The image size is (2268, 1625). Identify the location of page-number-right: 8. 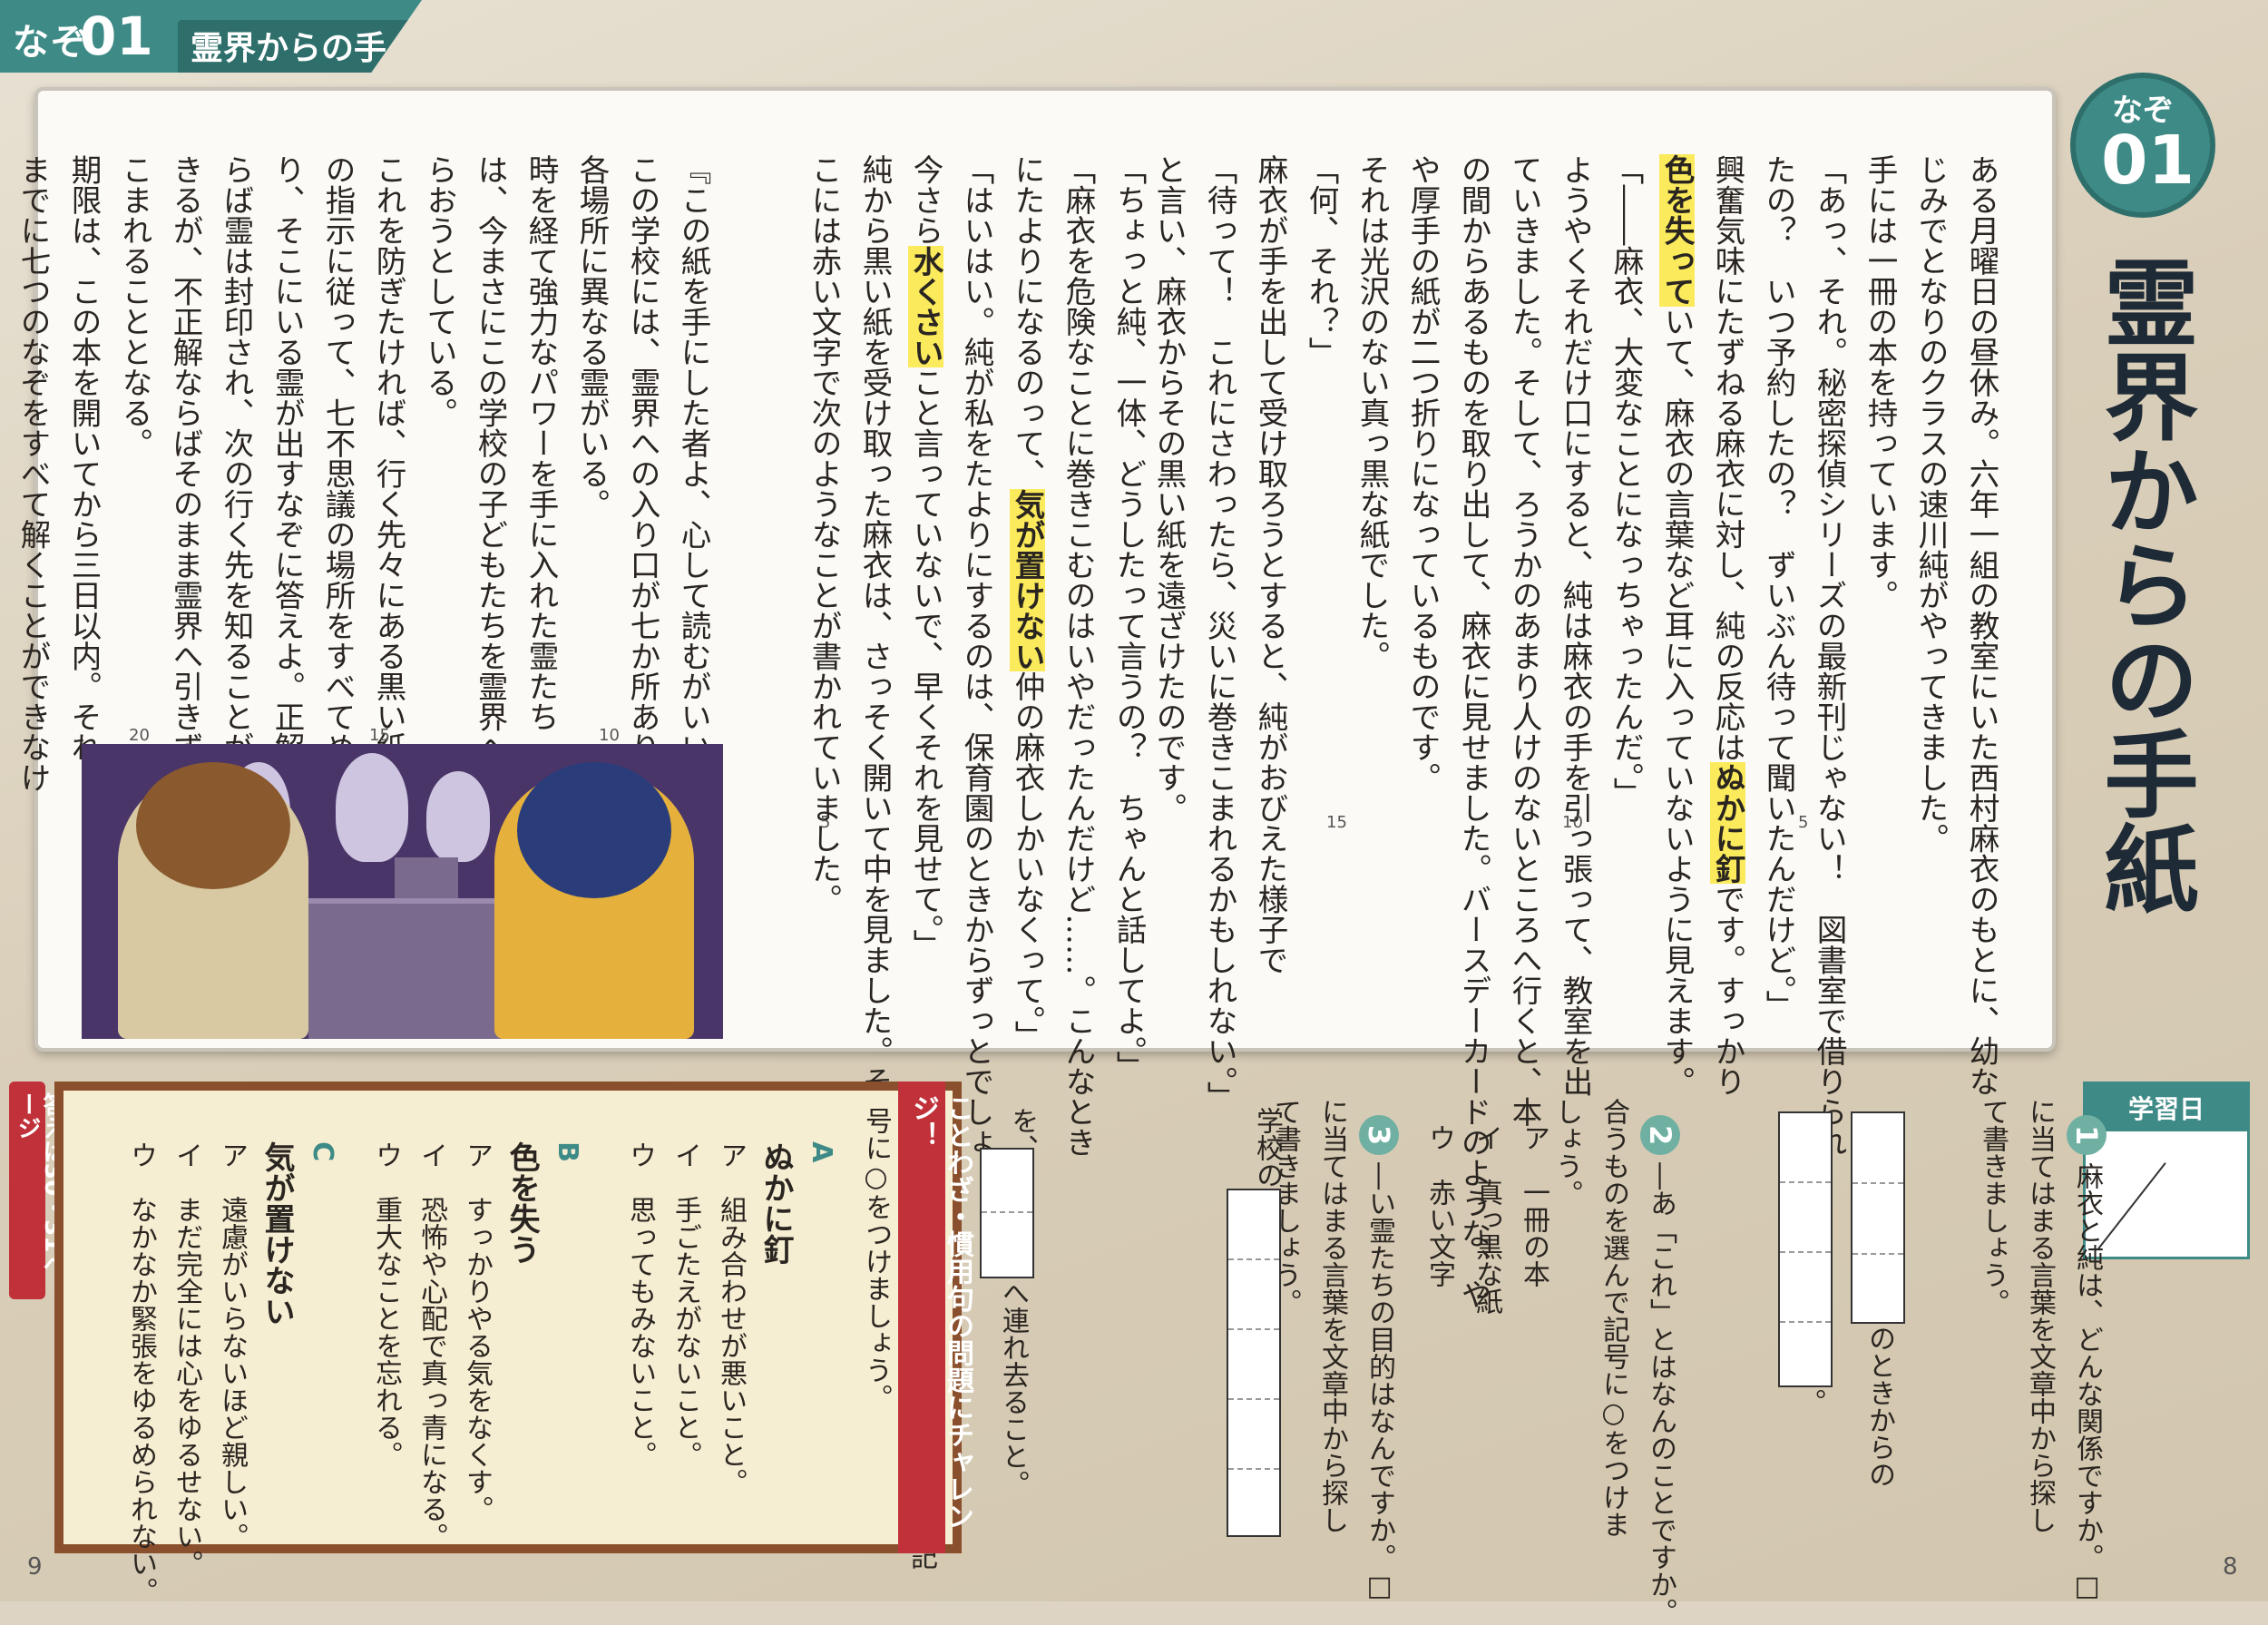
(2231, 1567).